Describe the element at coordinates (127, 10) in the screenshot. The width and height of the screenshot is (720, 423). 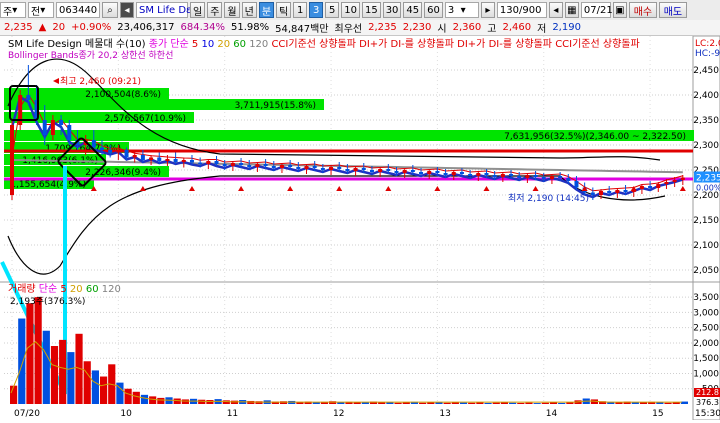
I see `prev-stock-icon: ◂` at that location.